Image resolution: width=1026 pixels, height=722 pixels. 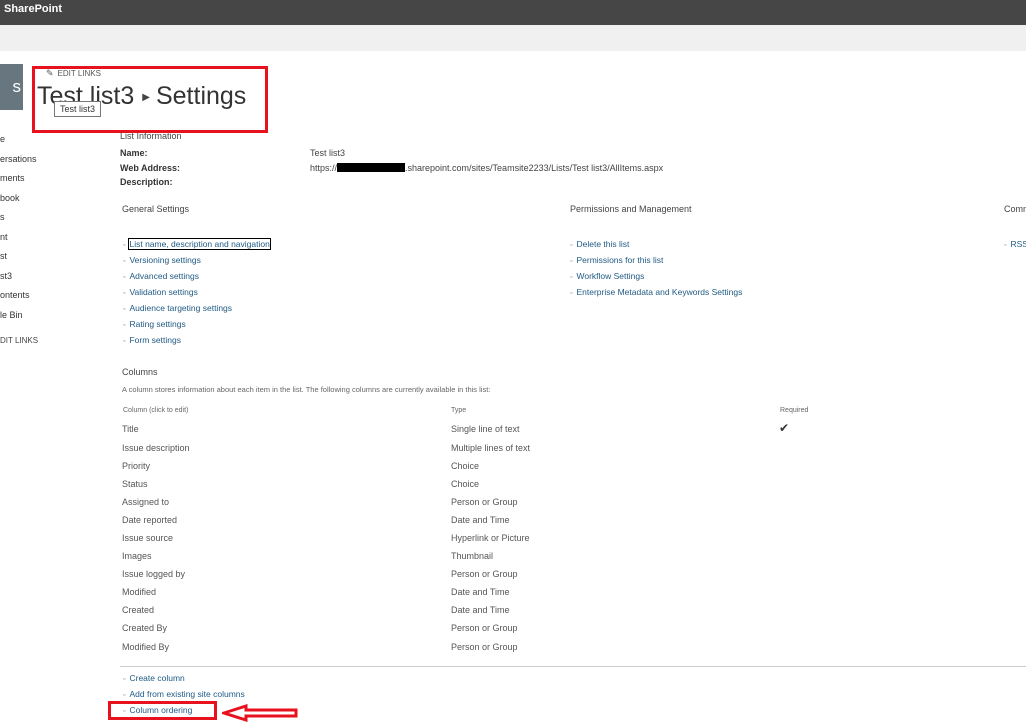 What do you see at coordinates (149, 520) in the screenshot?
I see `column-name-link: Date reported` at bounding box center [149, 520].